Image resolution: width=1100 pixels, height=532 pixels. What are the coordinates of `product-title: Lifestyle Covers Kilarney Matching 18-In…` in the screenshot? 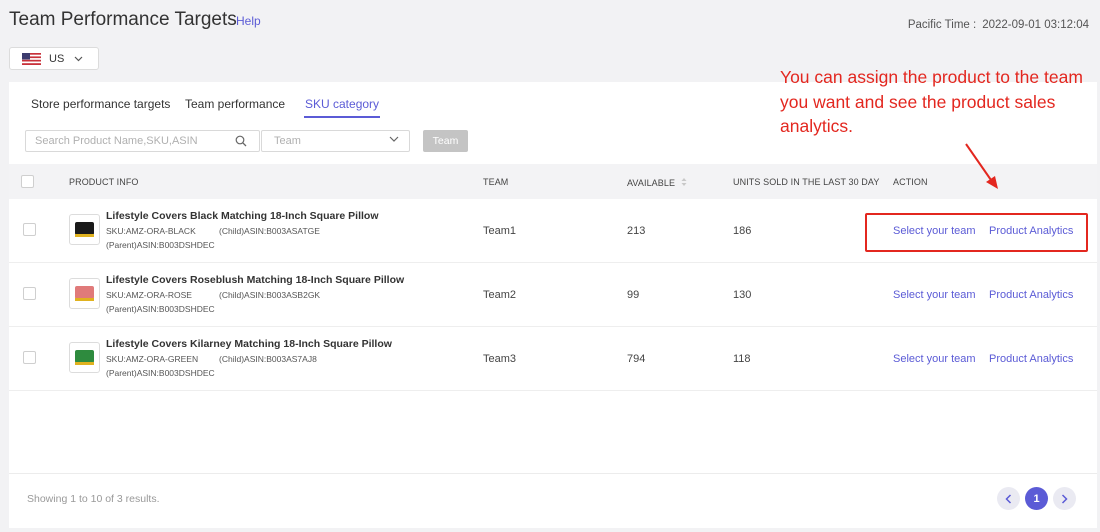 It's located at (249, 344).